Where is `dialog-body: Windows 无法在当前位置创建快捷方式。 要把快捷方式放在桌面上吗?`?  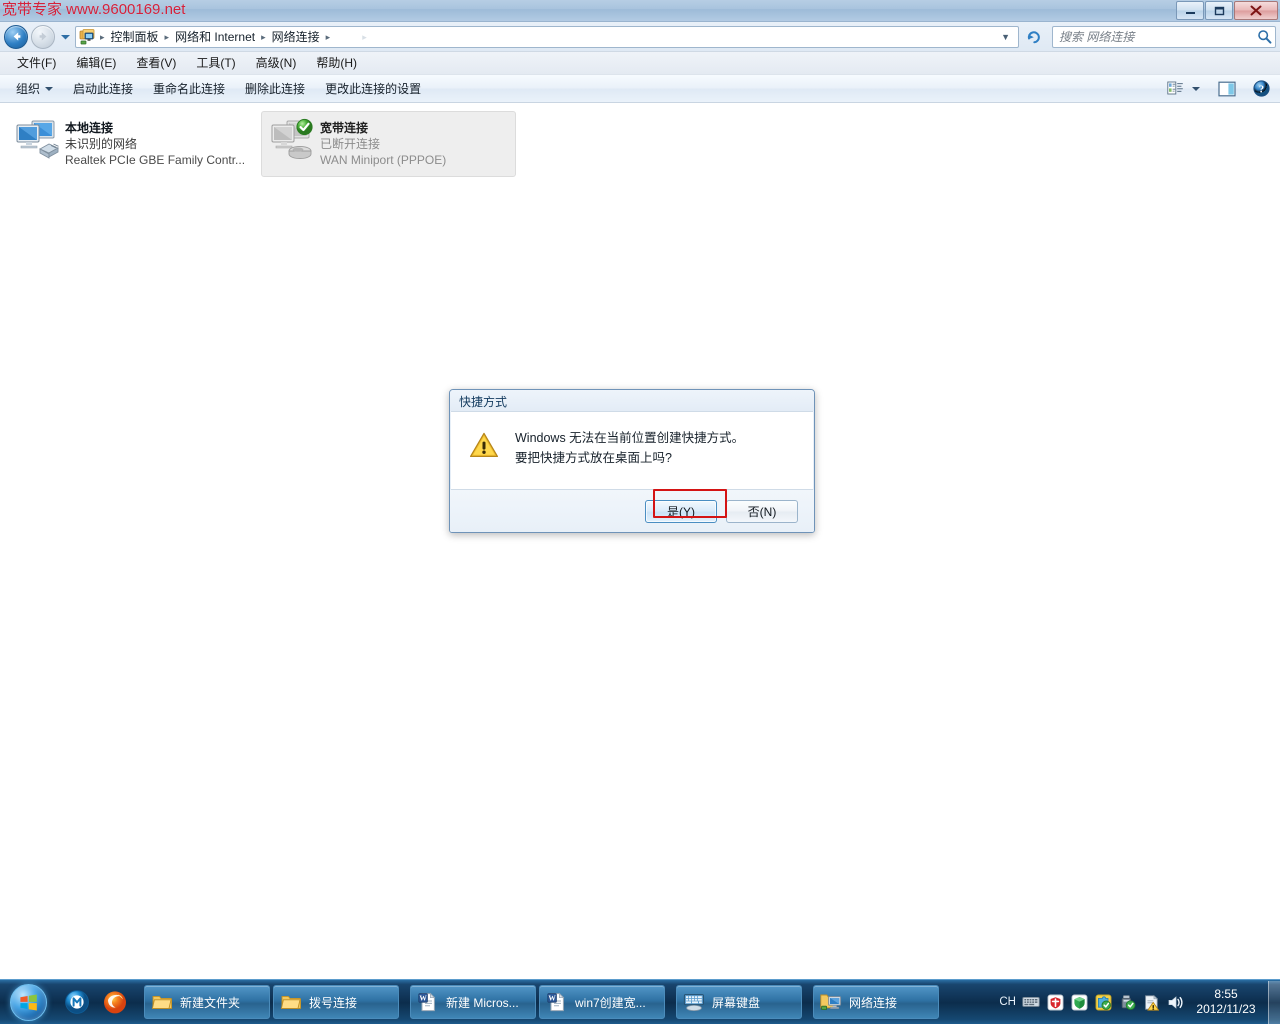
dialog-body: Windows 无法在当前位置创建快捷方式。 要把快捷方式放在桌面上吗? is located at coordinates (632, 450).